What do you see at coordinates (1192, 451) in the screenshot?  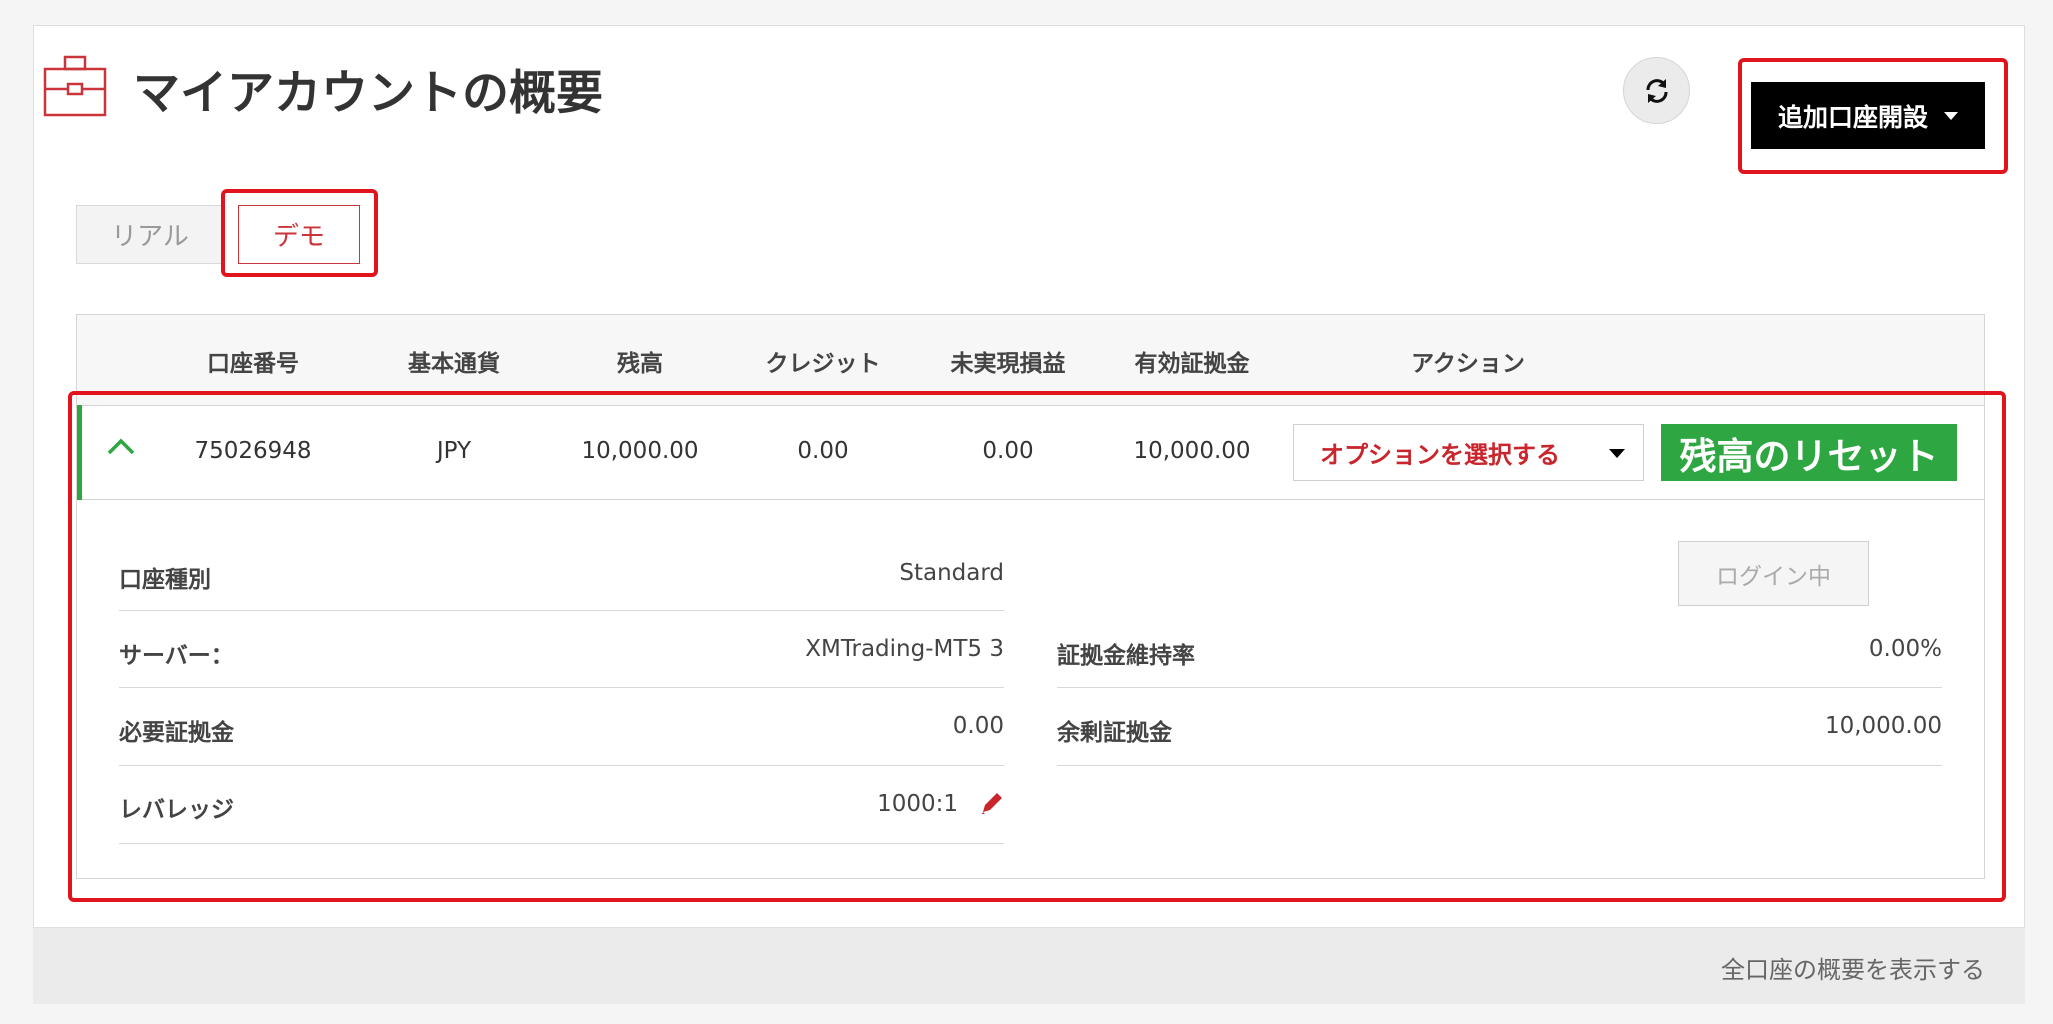 I see `cell-equity: 10,000.00` at bounding box center [1192, 451].